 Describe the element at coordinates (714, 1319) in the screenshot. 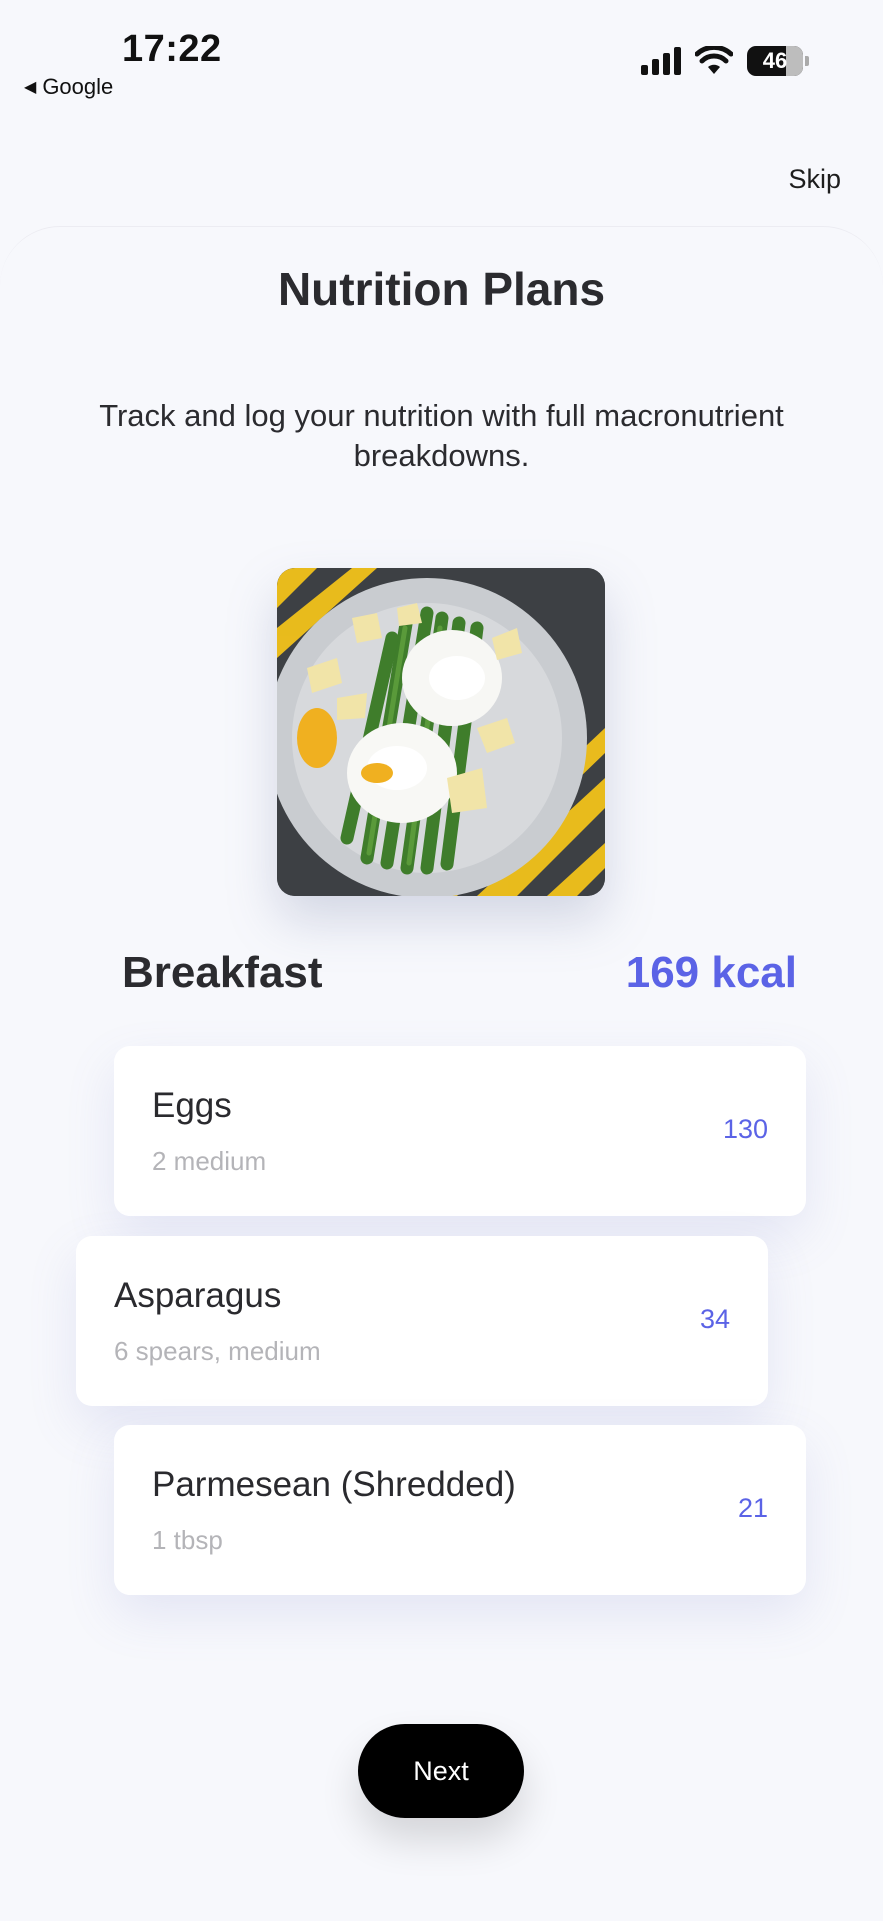

I see `food-calories: 34` at that location.